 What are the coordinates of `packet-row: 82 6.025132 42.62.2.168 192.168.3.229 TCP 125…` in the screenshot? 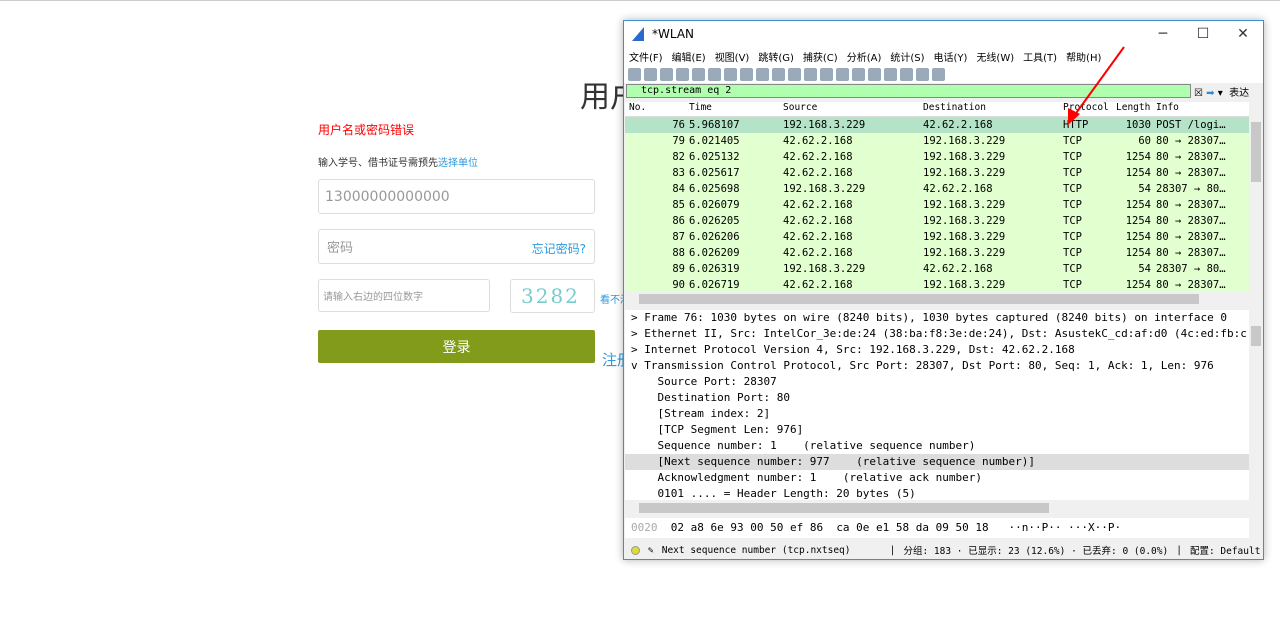 It's located at (937, 157).